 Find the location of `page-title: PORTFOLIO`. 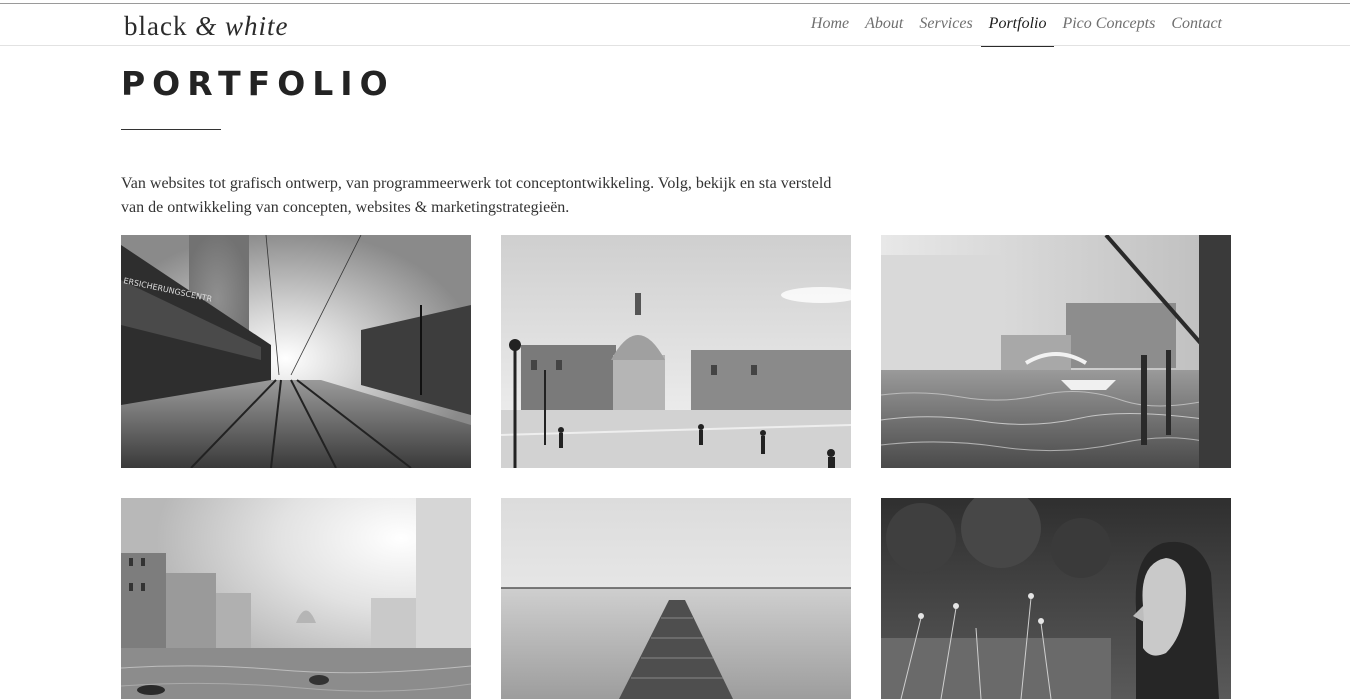

page-title: PORTFOLIO is located at coordinates (258, 83).